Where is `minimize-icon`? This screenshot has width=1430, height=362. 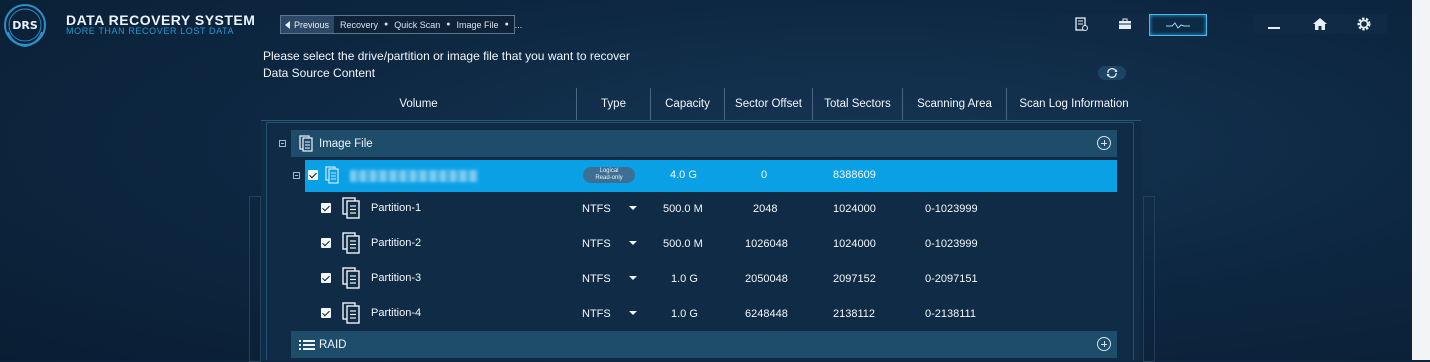 minimize-icon is located at coordinates (1274, 28).